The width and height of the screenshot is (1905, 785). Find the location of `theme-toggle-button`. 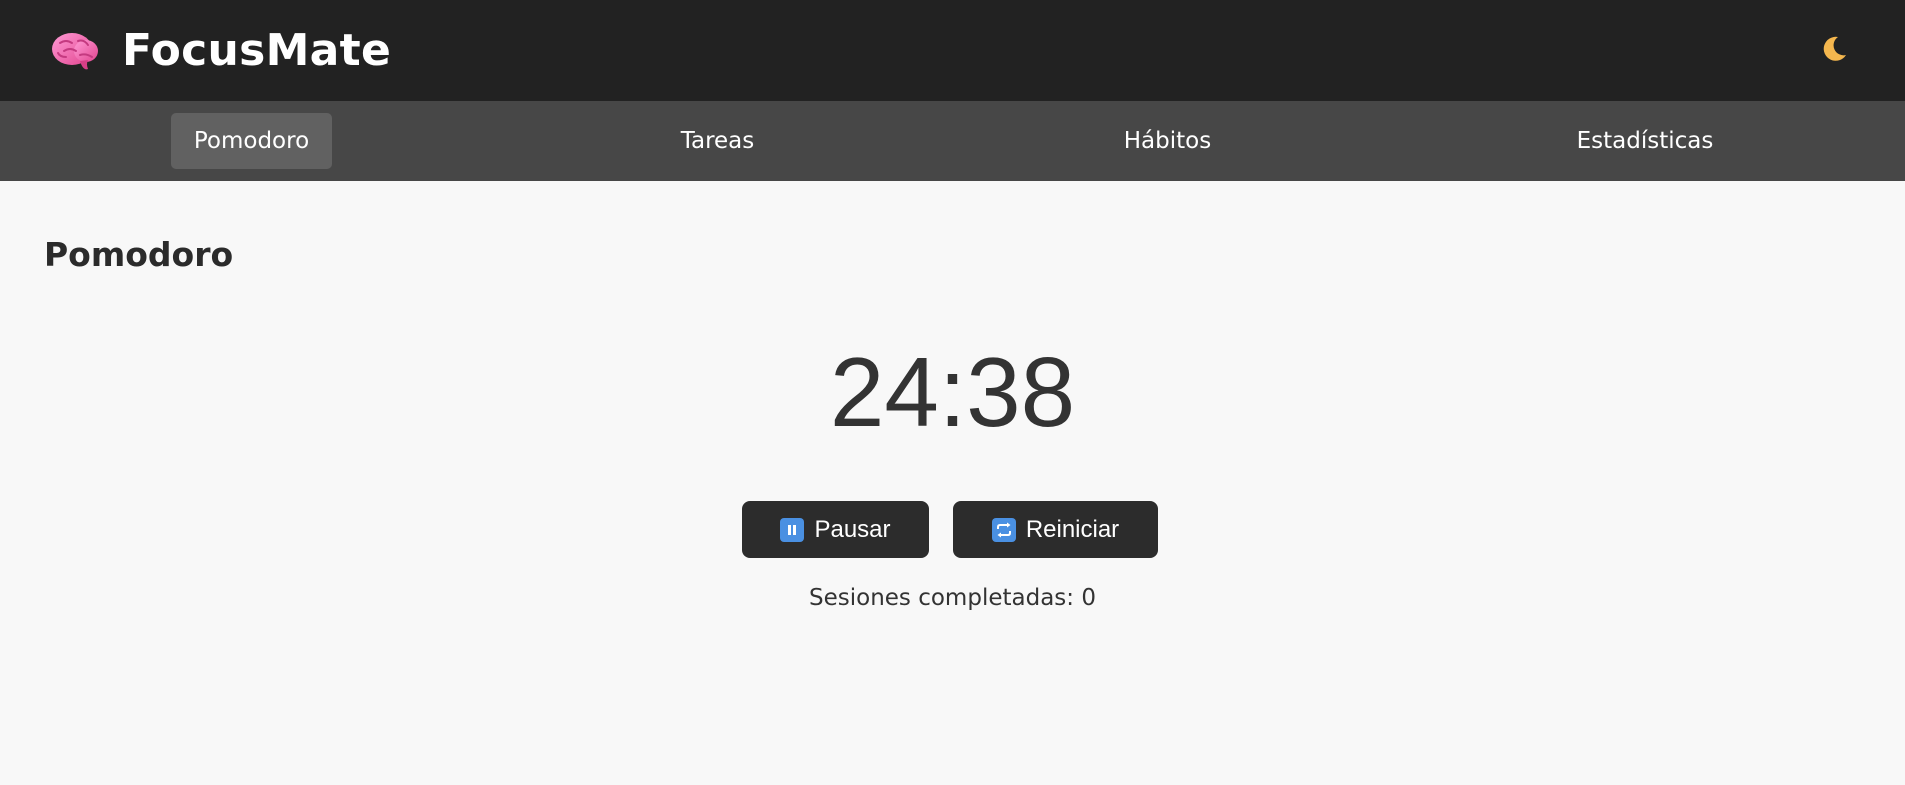

theme-toggle-button is located at coordinates (1834, 51).